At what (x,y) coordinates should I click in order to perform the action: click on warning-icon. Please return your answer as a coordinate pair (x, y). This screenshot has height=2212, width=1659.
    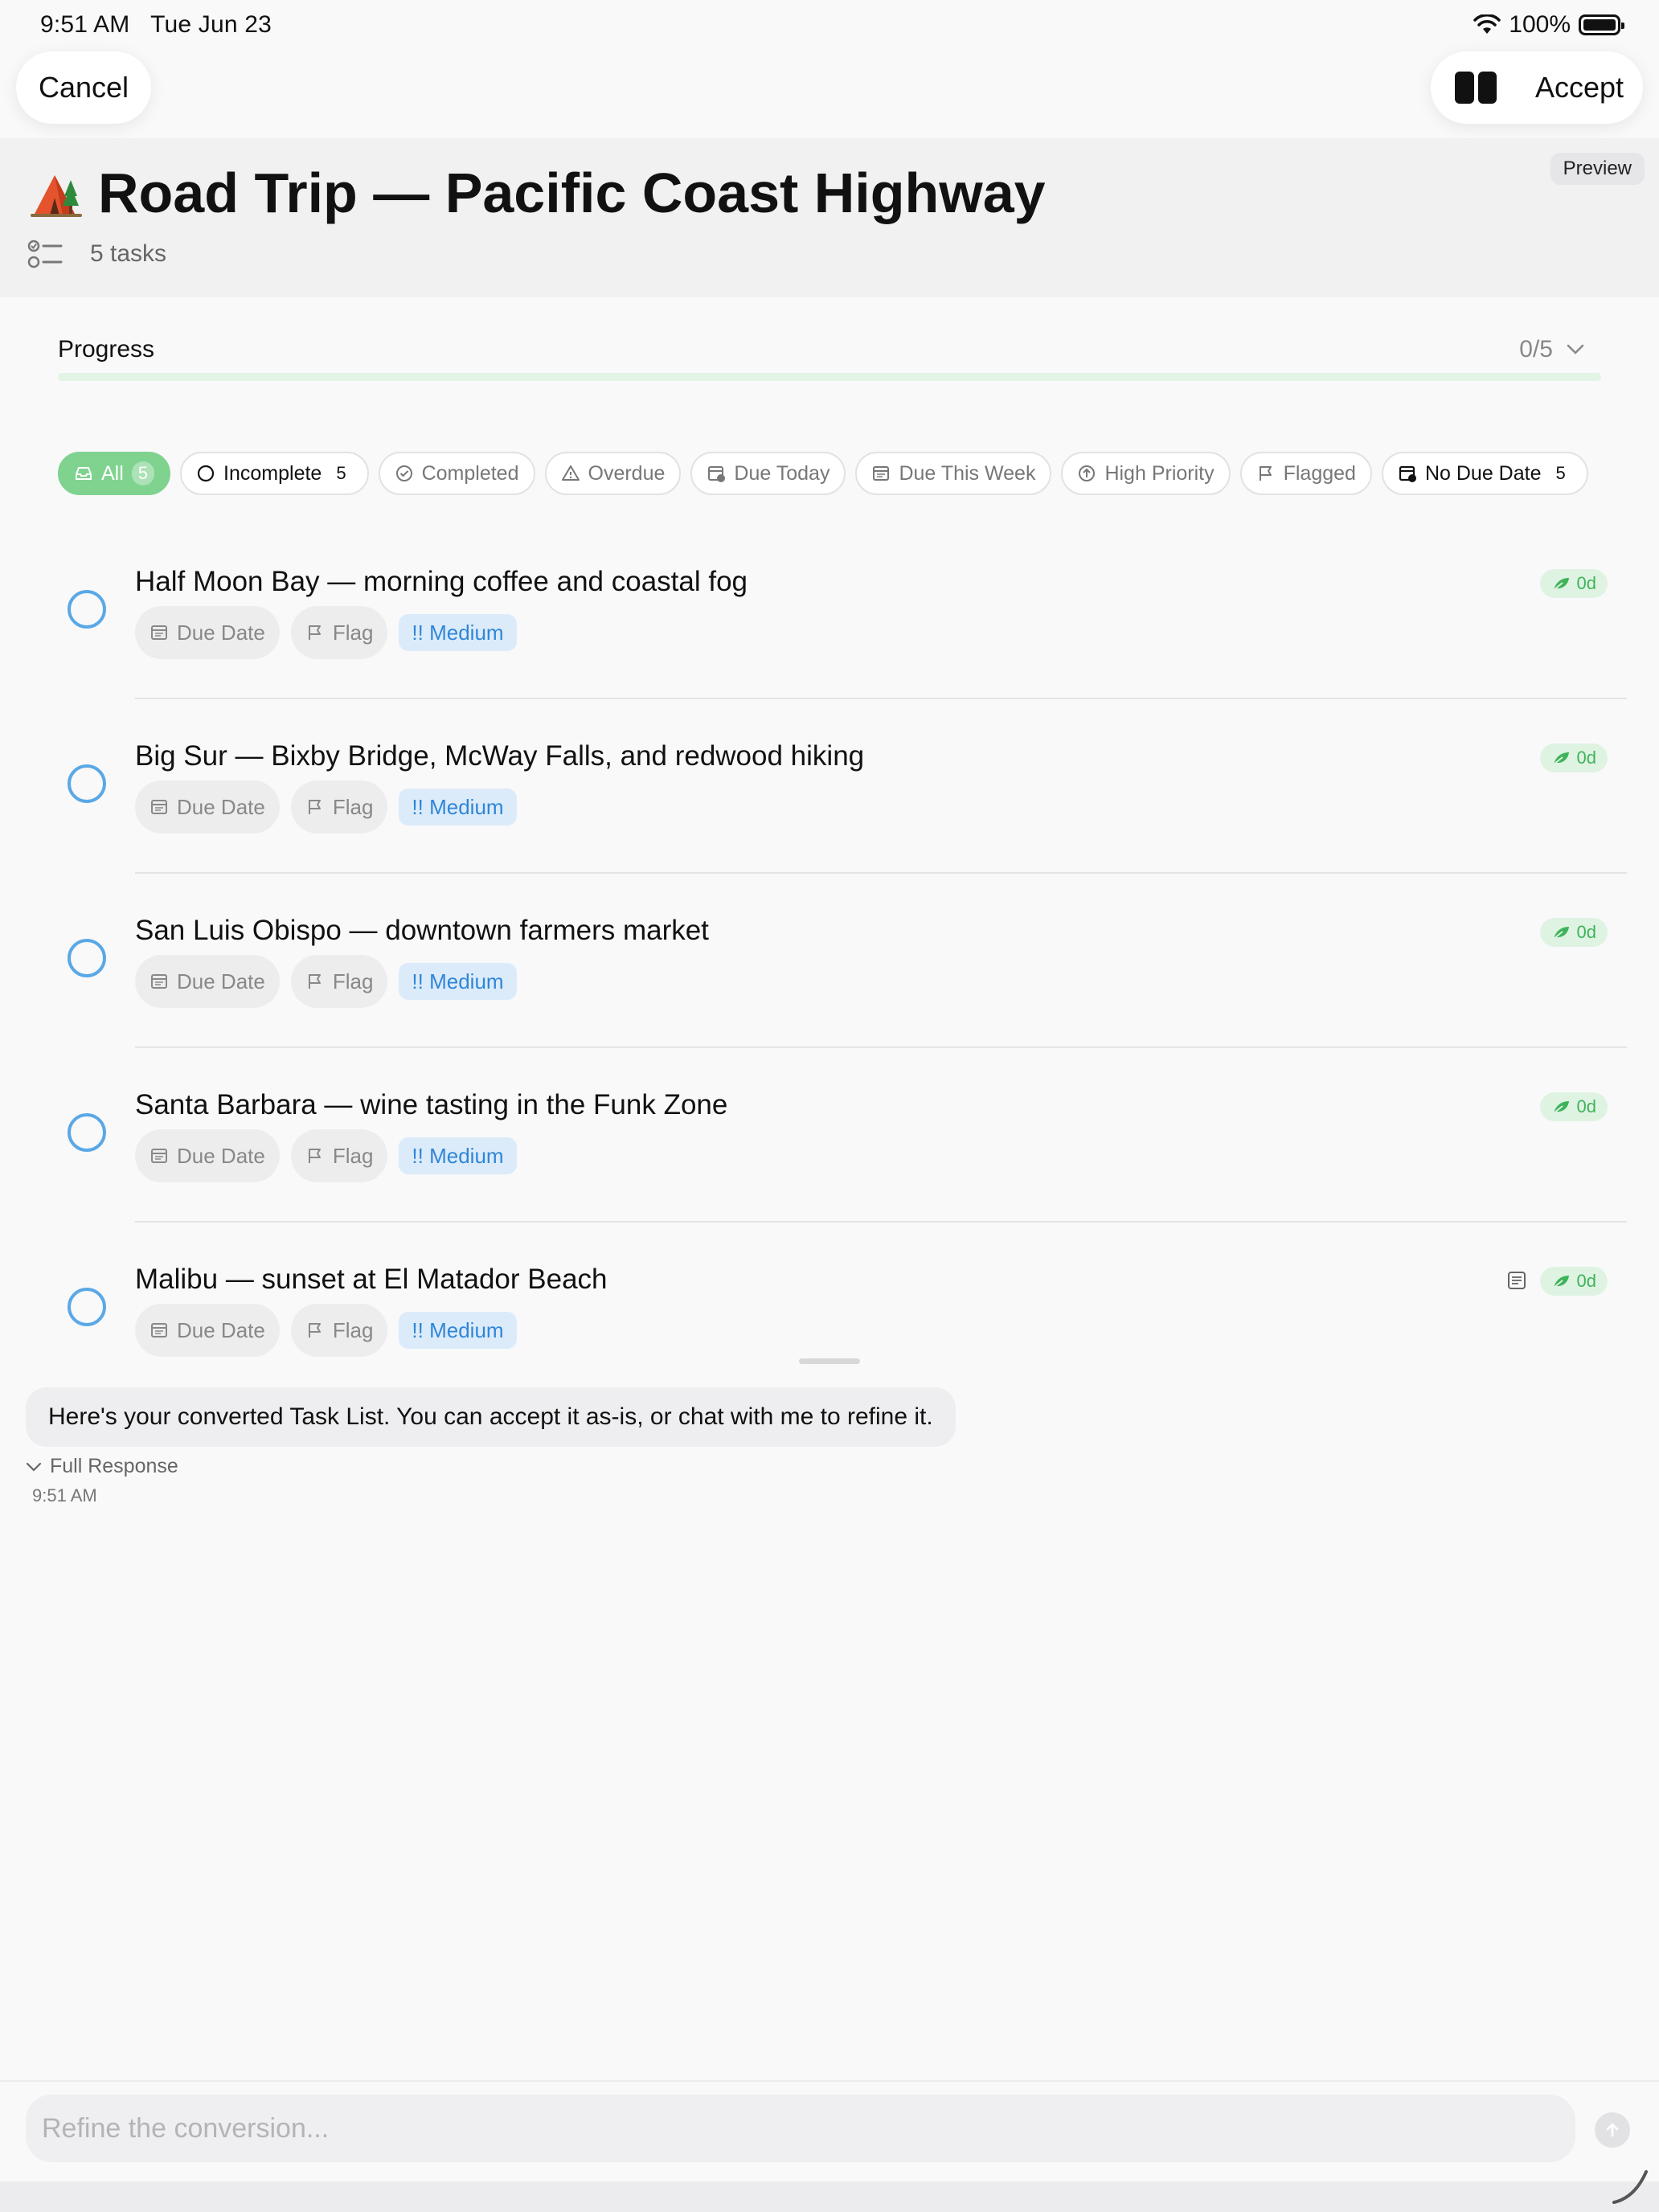
    Looking at the image, I should click on (570, 474).